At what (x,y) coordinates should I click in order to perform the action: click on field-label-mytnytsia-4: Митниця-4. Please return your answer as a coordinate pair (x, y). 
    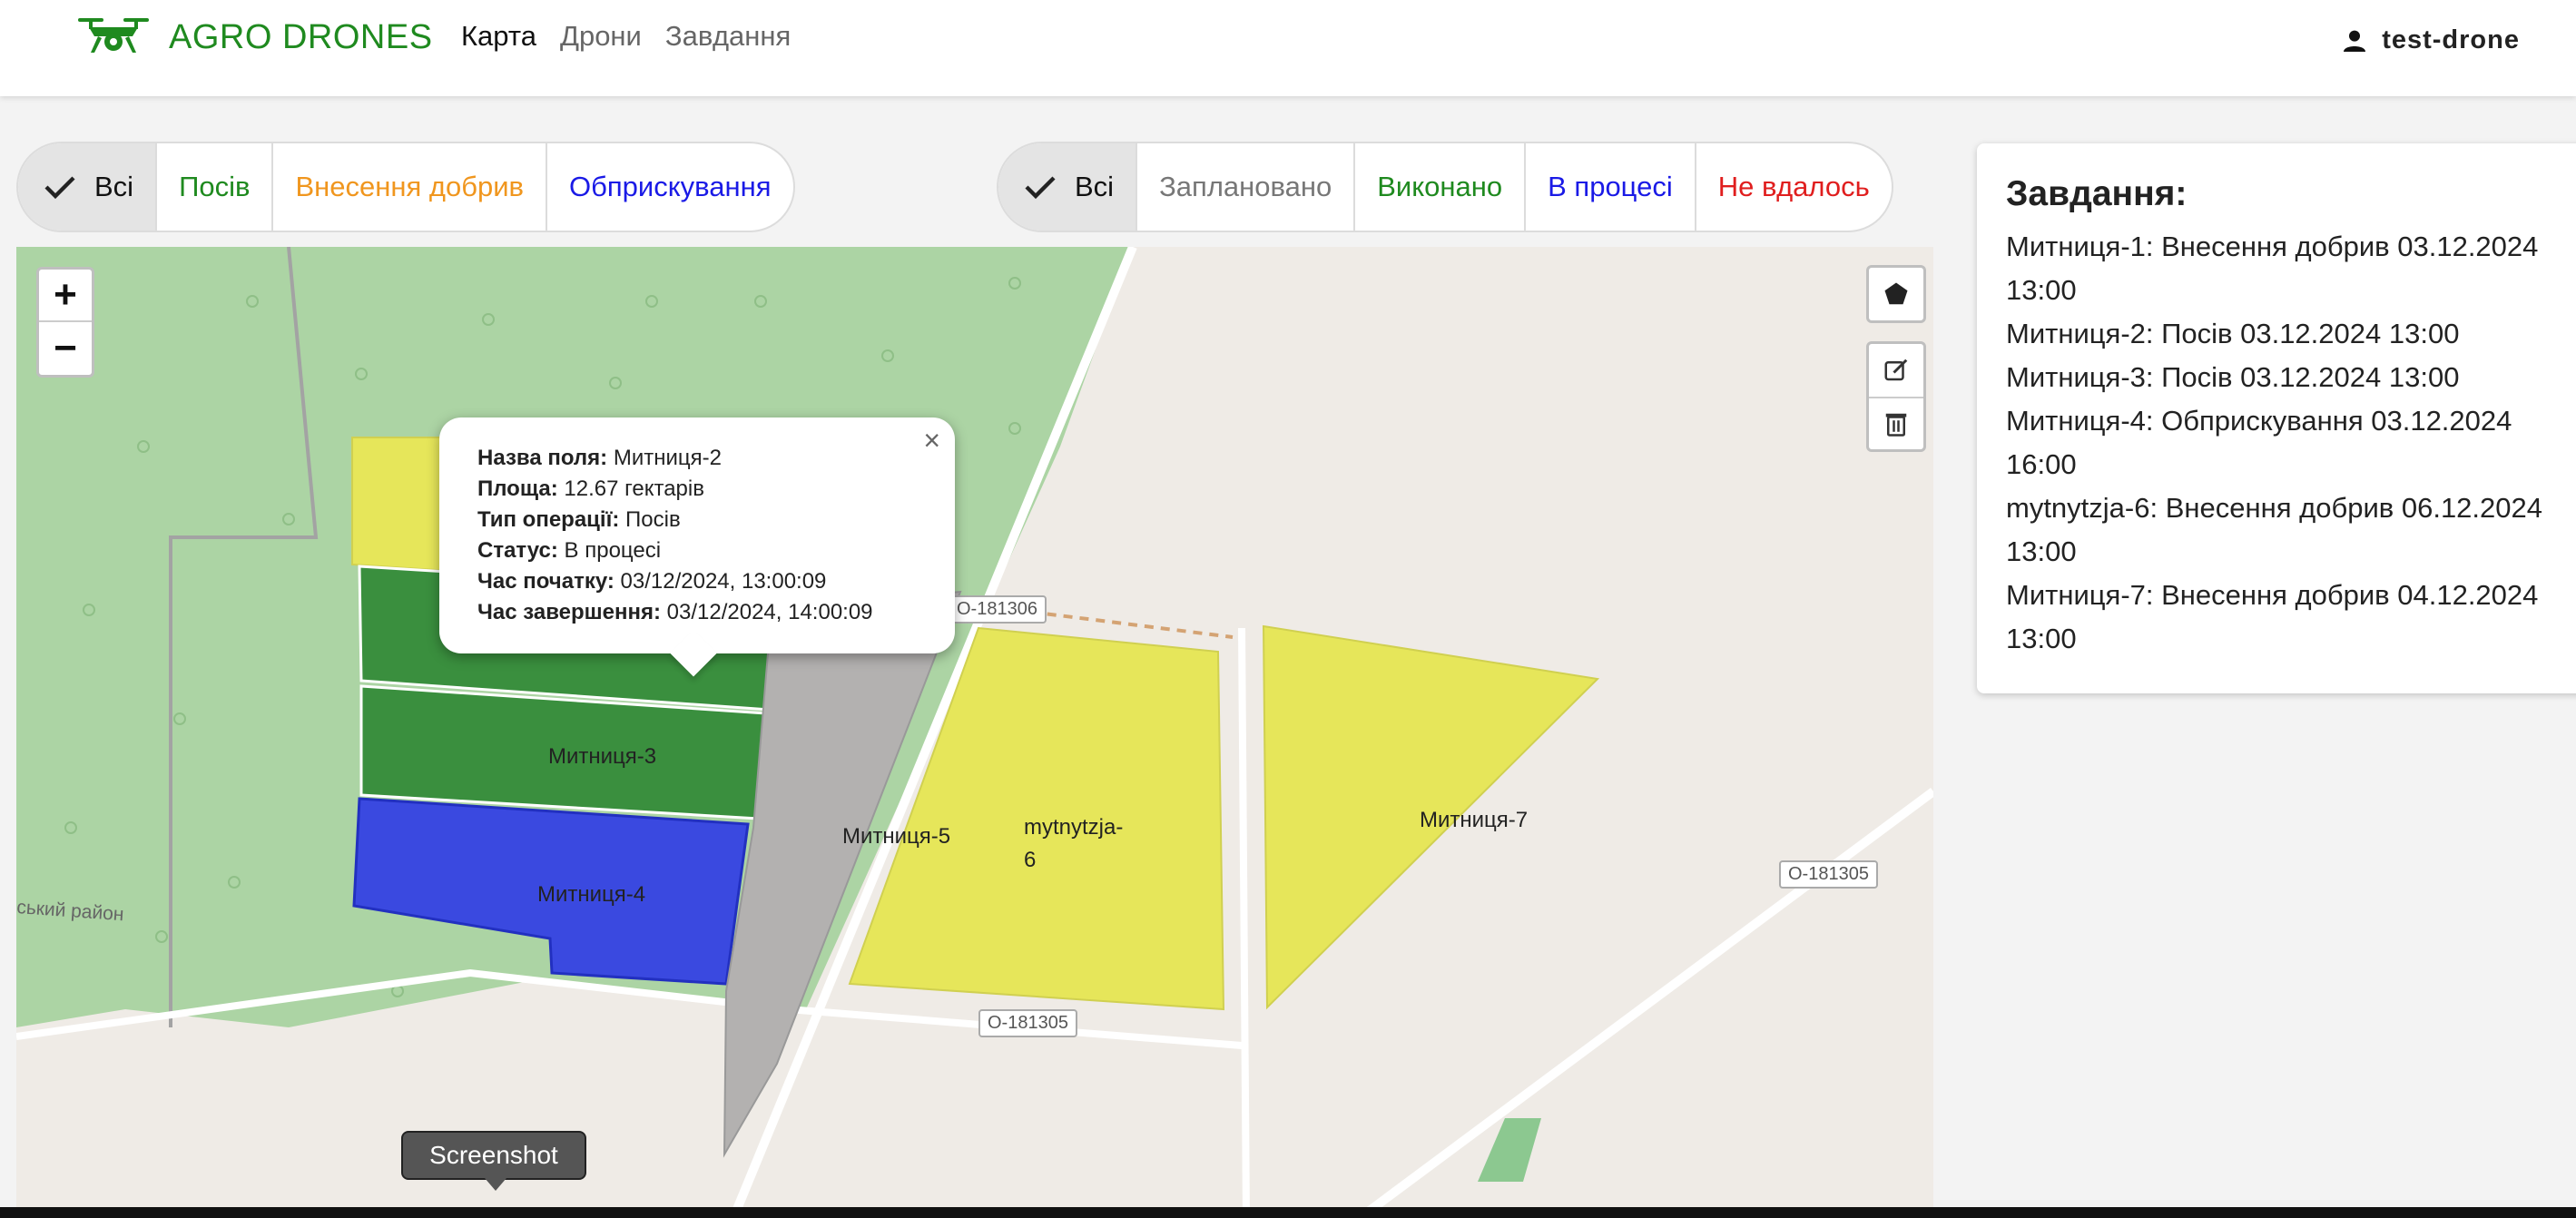
    Looking at the image, I should click on (591, 895).